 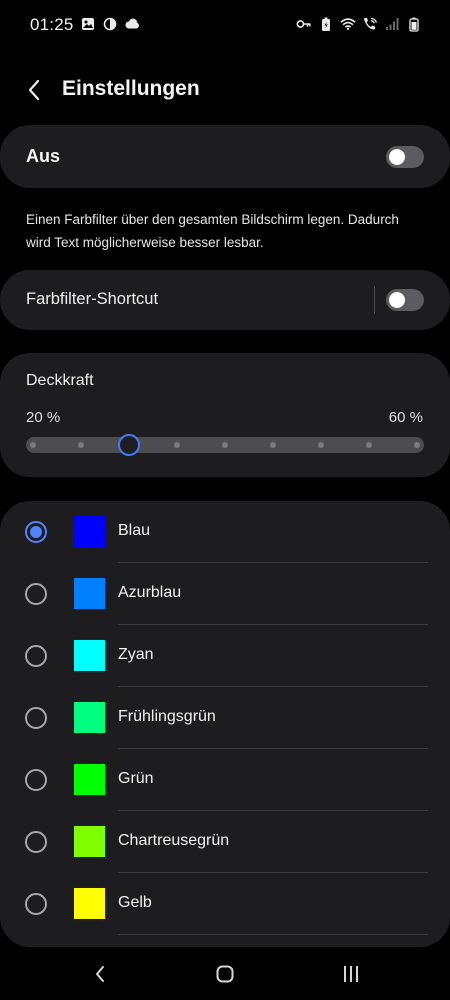 I want to click on navigation-bar, so click(x=225, y=974).